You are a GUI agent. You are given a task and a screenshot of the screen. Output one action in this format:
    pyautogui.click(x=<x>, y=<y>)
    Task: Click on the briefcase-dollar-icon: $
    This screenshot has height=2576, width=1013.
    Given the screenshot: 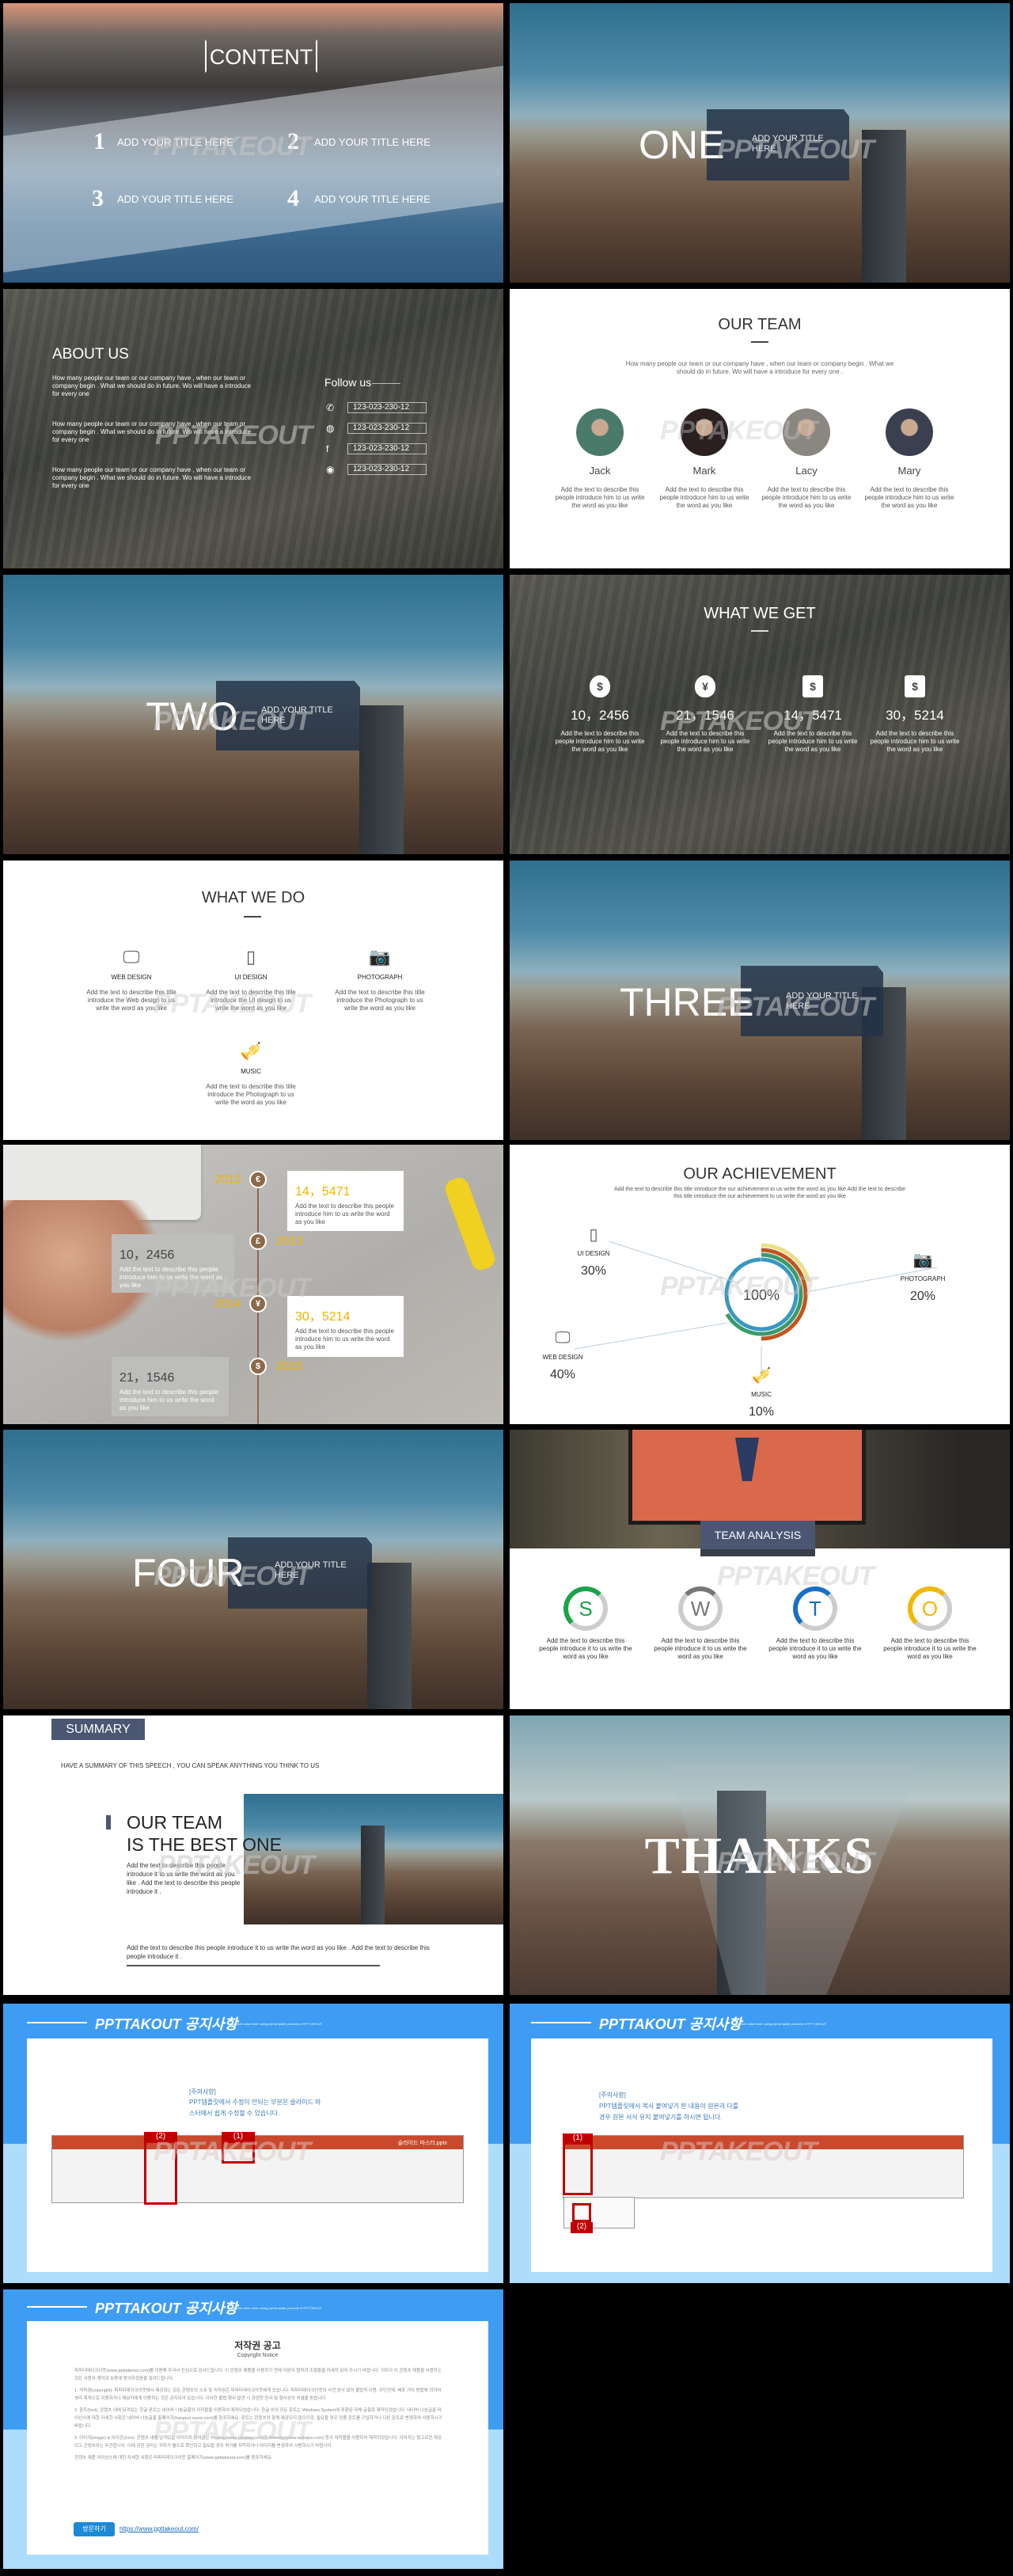 What is the action you would take?
    pyautogui.click(x=812, y=686)
    